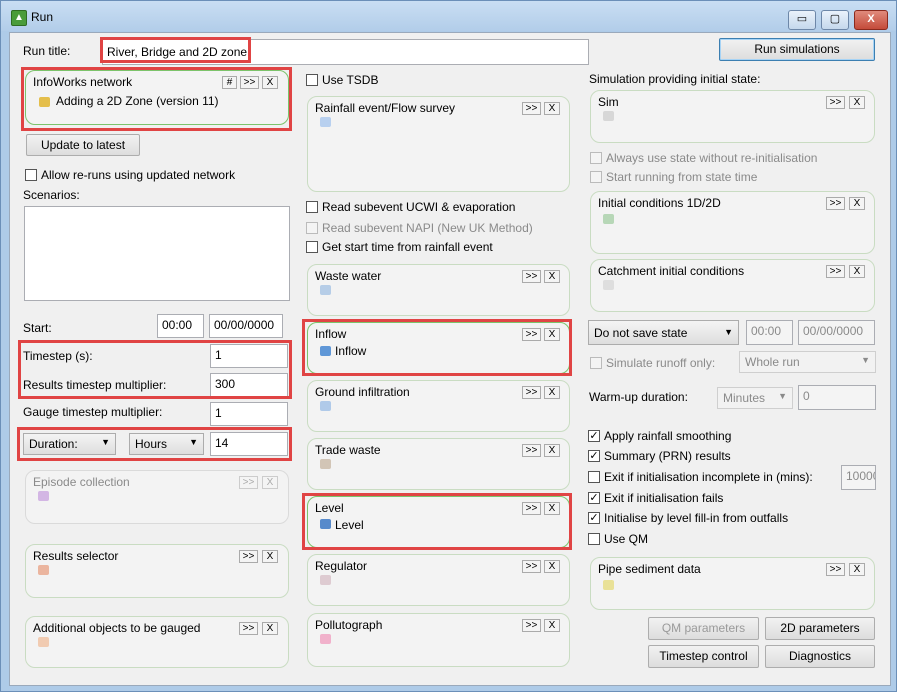 This screenshot has height=692, width=897. Describe the element at coordinates (93, 412) in the screenshot. I see `gauge-multiplier-label: Gauge timestep multiplier:` at that location.